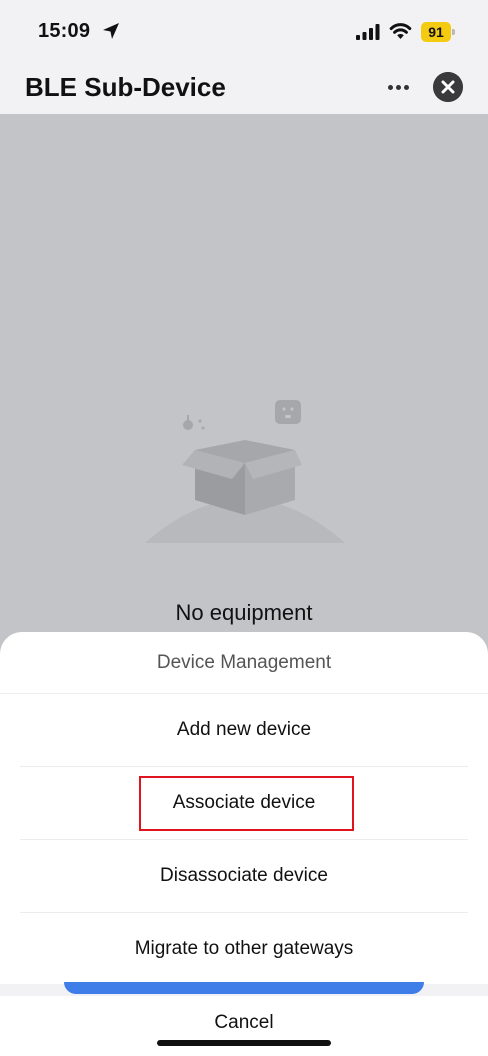 The height and width of the screenshot is (1056, 488). I want to click on battery-tip, so click(453, 32).